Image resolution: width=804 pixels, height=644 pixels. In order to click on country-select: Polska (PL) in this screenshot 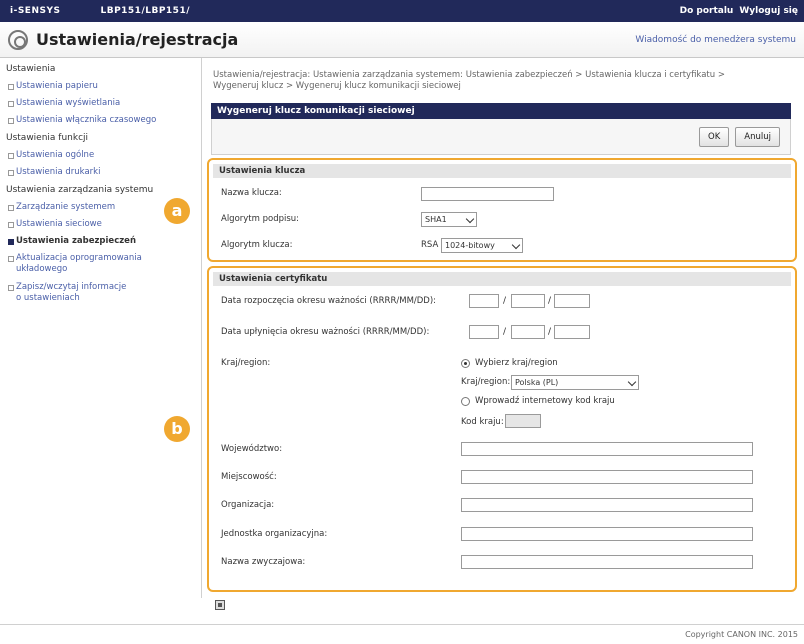, I will do `click(575, 382)`.